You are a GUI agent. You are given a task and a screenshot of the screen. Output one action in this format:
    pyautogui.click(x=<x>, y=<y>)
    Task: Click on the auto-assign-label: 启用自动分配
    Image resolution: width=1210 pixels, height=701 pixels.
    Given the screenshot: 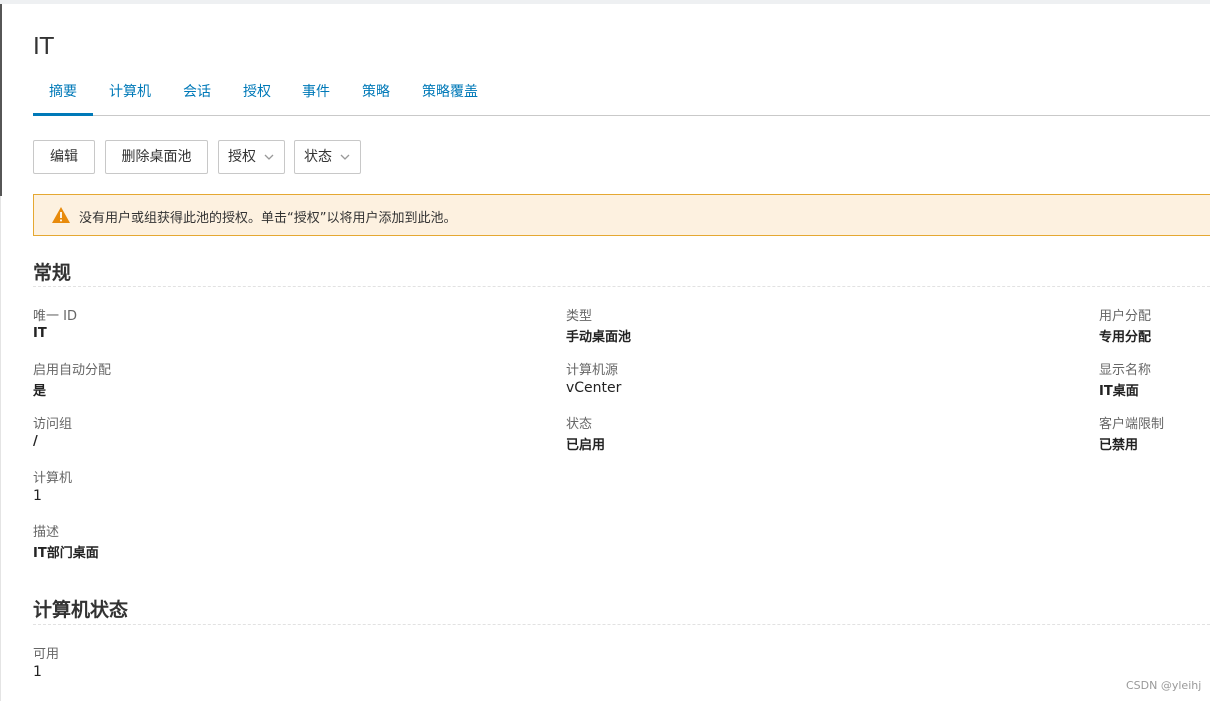 What is the action you would take?
    pyautogui.click(x=72, y=370)
    